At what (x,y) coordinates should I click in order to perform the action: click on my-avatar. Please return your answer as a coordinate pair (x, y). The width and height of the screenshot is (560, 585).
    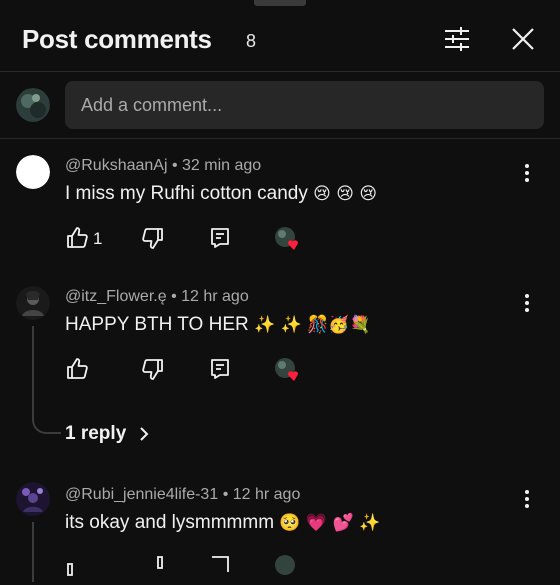
    Looking at the image, I should click on (33, 105).